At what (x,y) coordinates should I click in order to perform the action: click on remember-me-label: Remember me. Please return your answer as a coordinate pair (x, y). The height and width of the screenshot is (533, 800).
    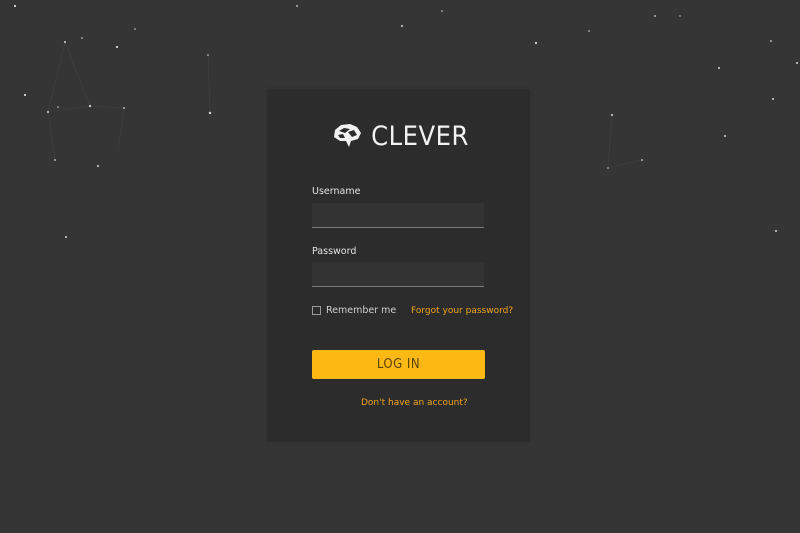
    Looking at the image, I should click on (361, 310).